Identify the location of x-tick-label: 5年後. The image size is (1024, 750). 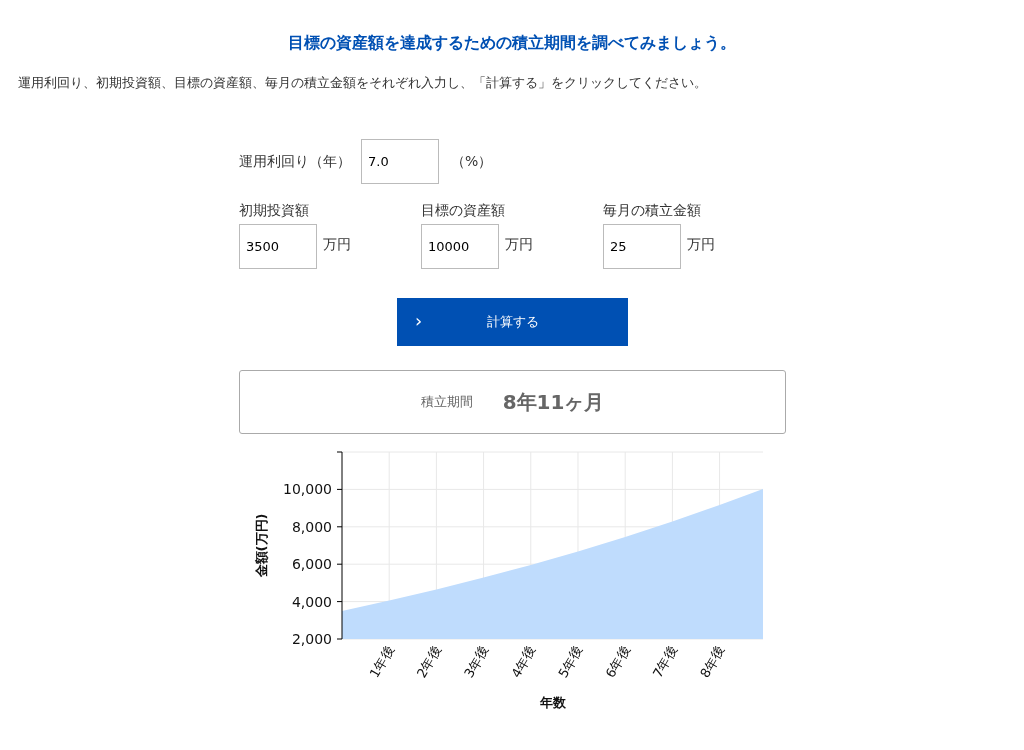
(570, 662).